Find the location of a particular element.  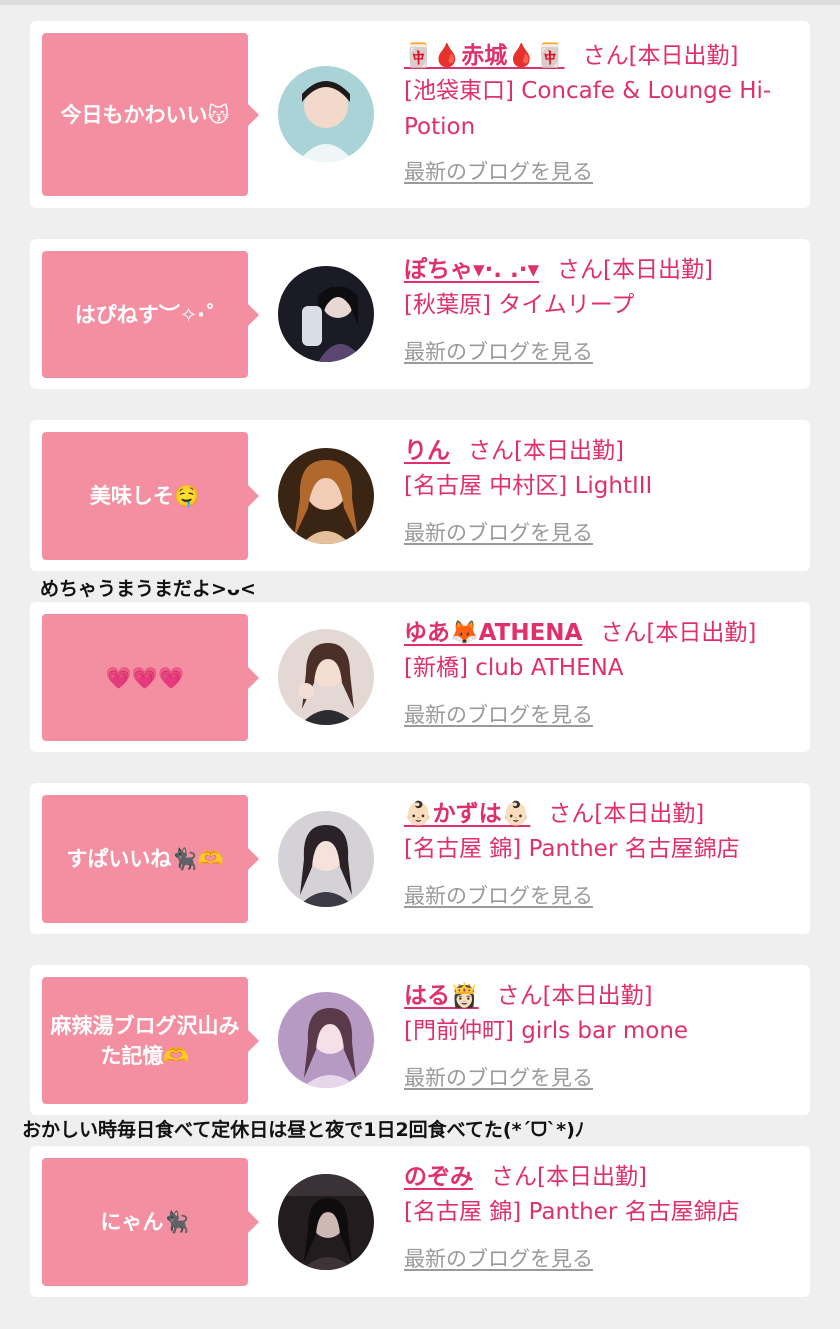

user-name-link: りん is located at coordinates (427, 451).